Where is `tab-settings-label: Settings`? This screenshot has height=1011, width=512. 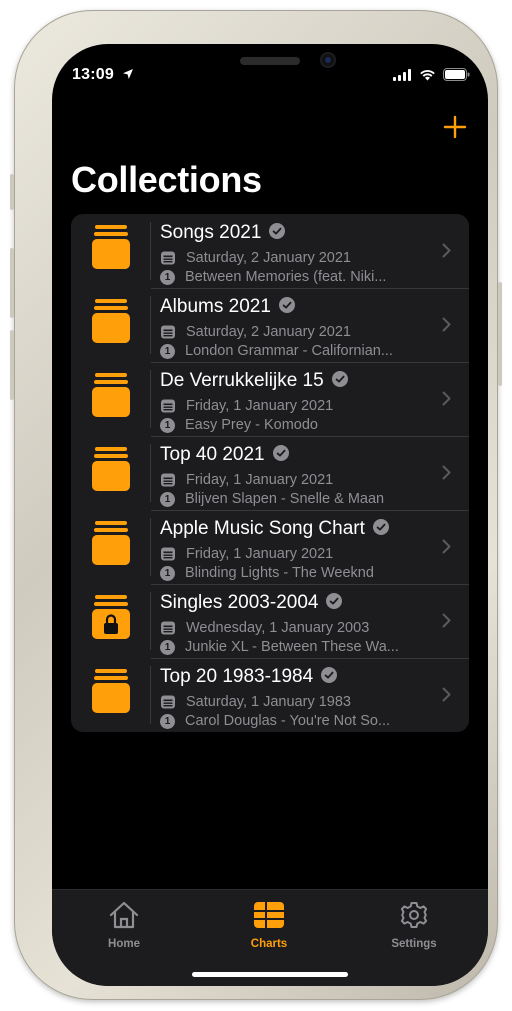
tab-settings-label: Settings is located at coordinates (414, 944).